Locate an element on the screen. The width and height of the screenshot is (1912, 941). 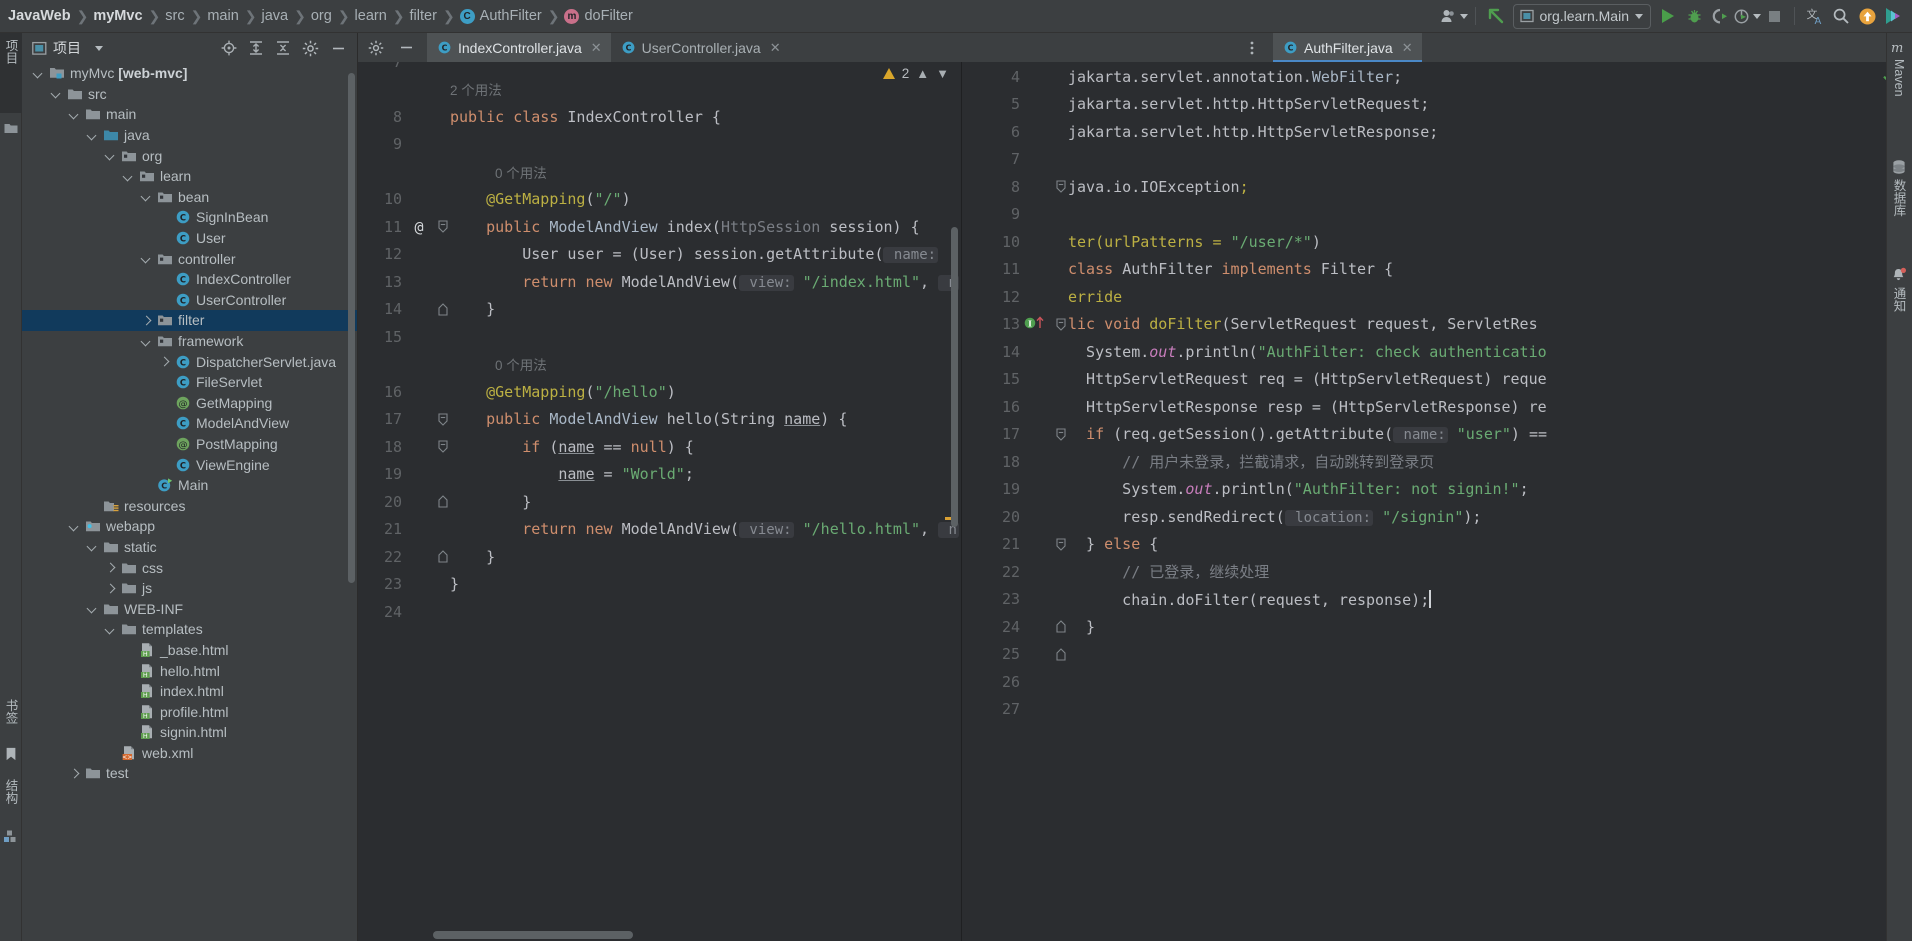
editor-left-hscrollbar is located at coordinates (533, 935).